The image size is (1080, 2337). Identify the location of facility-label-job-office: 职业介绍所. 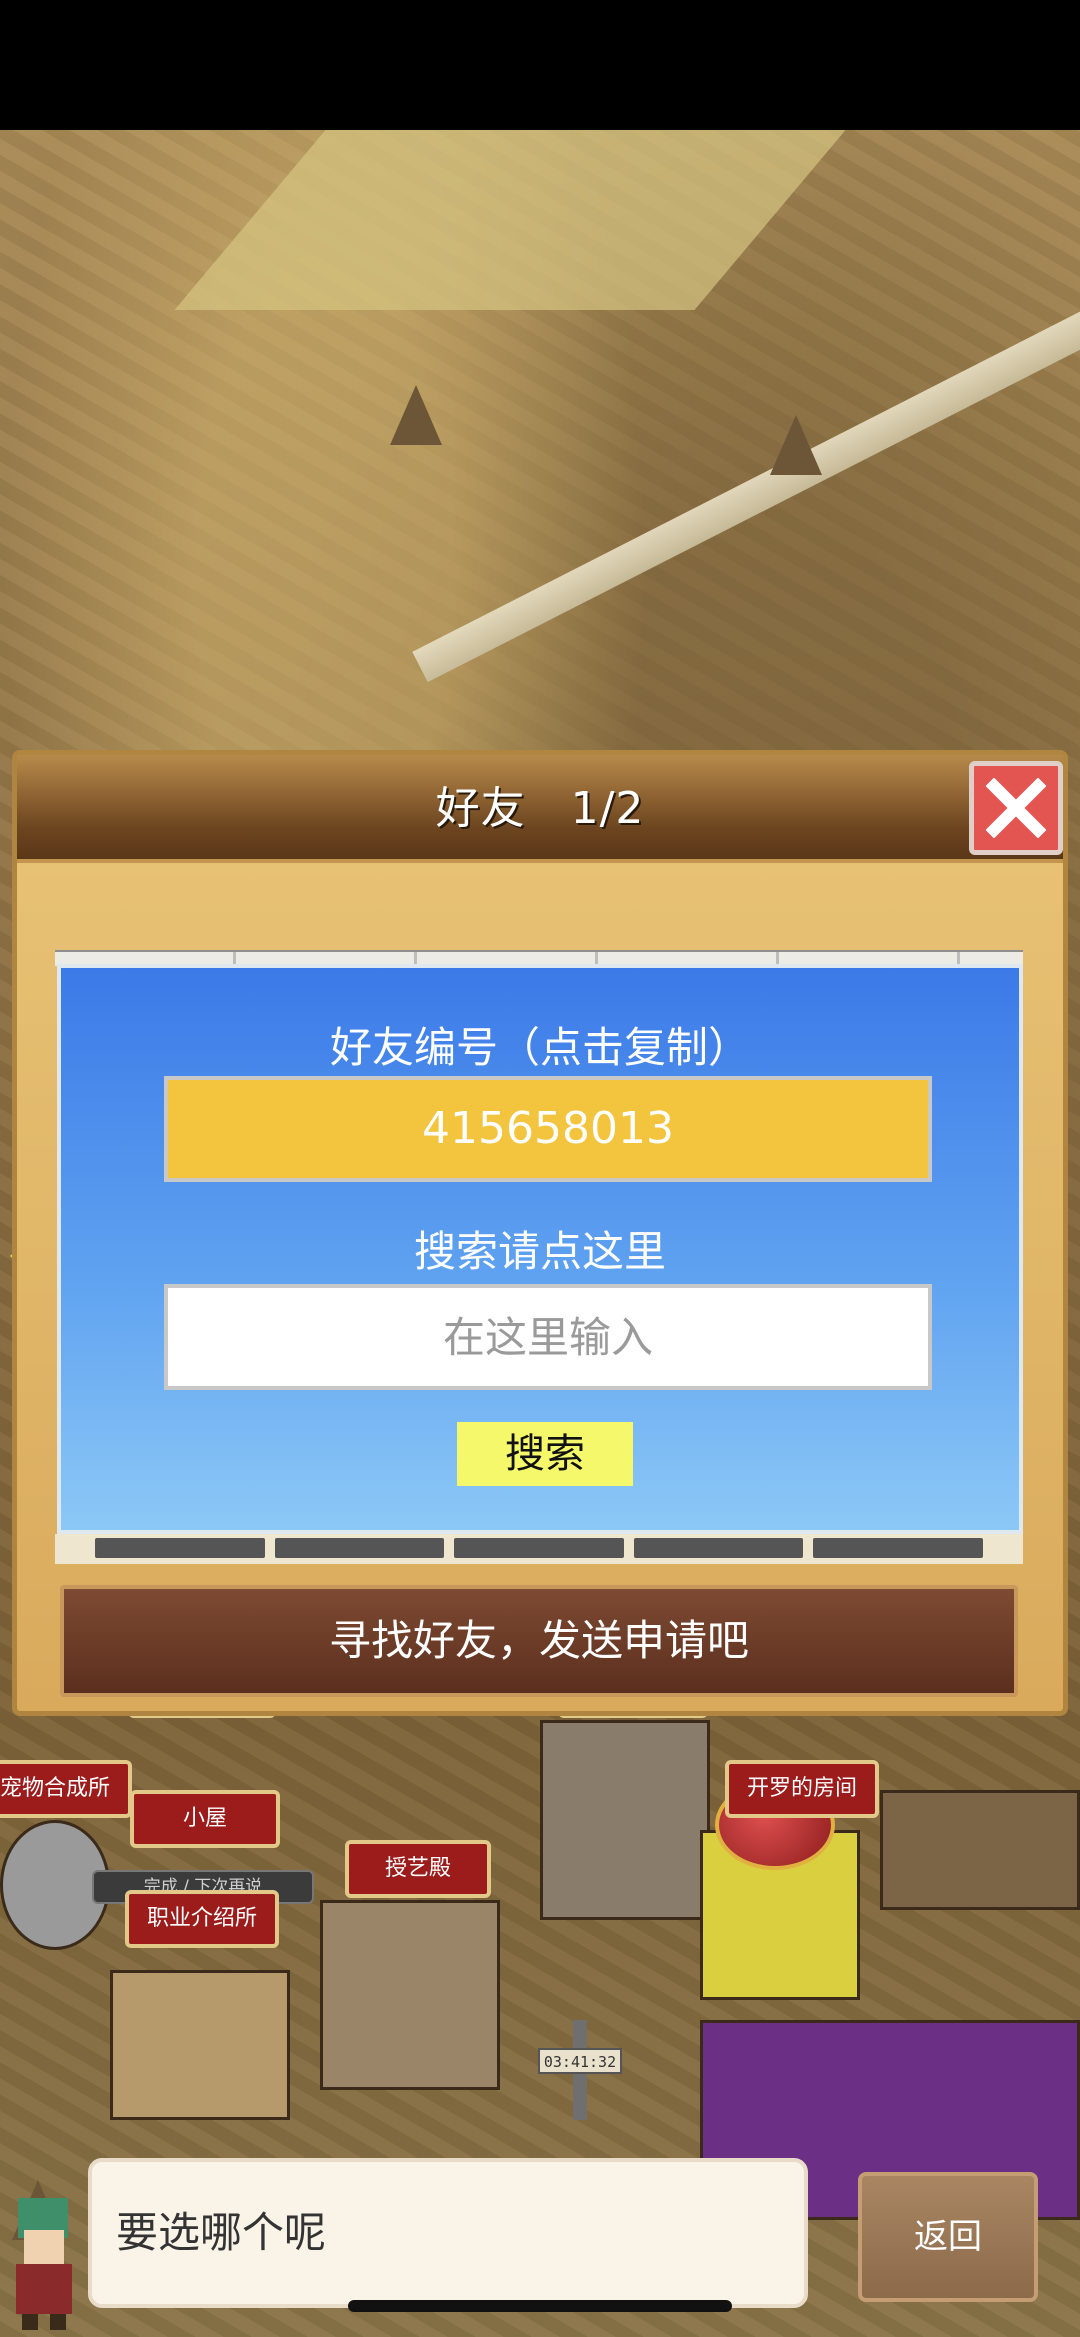
(202, 1919).